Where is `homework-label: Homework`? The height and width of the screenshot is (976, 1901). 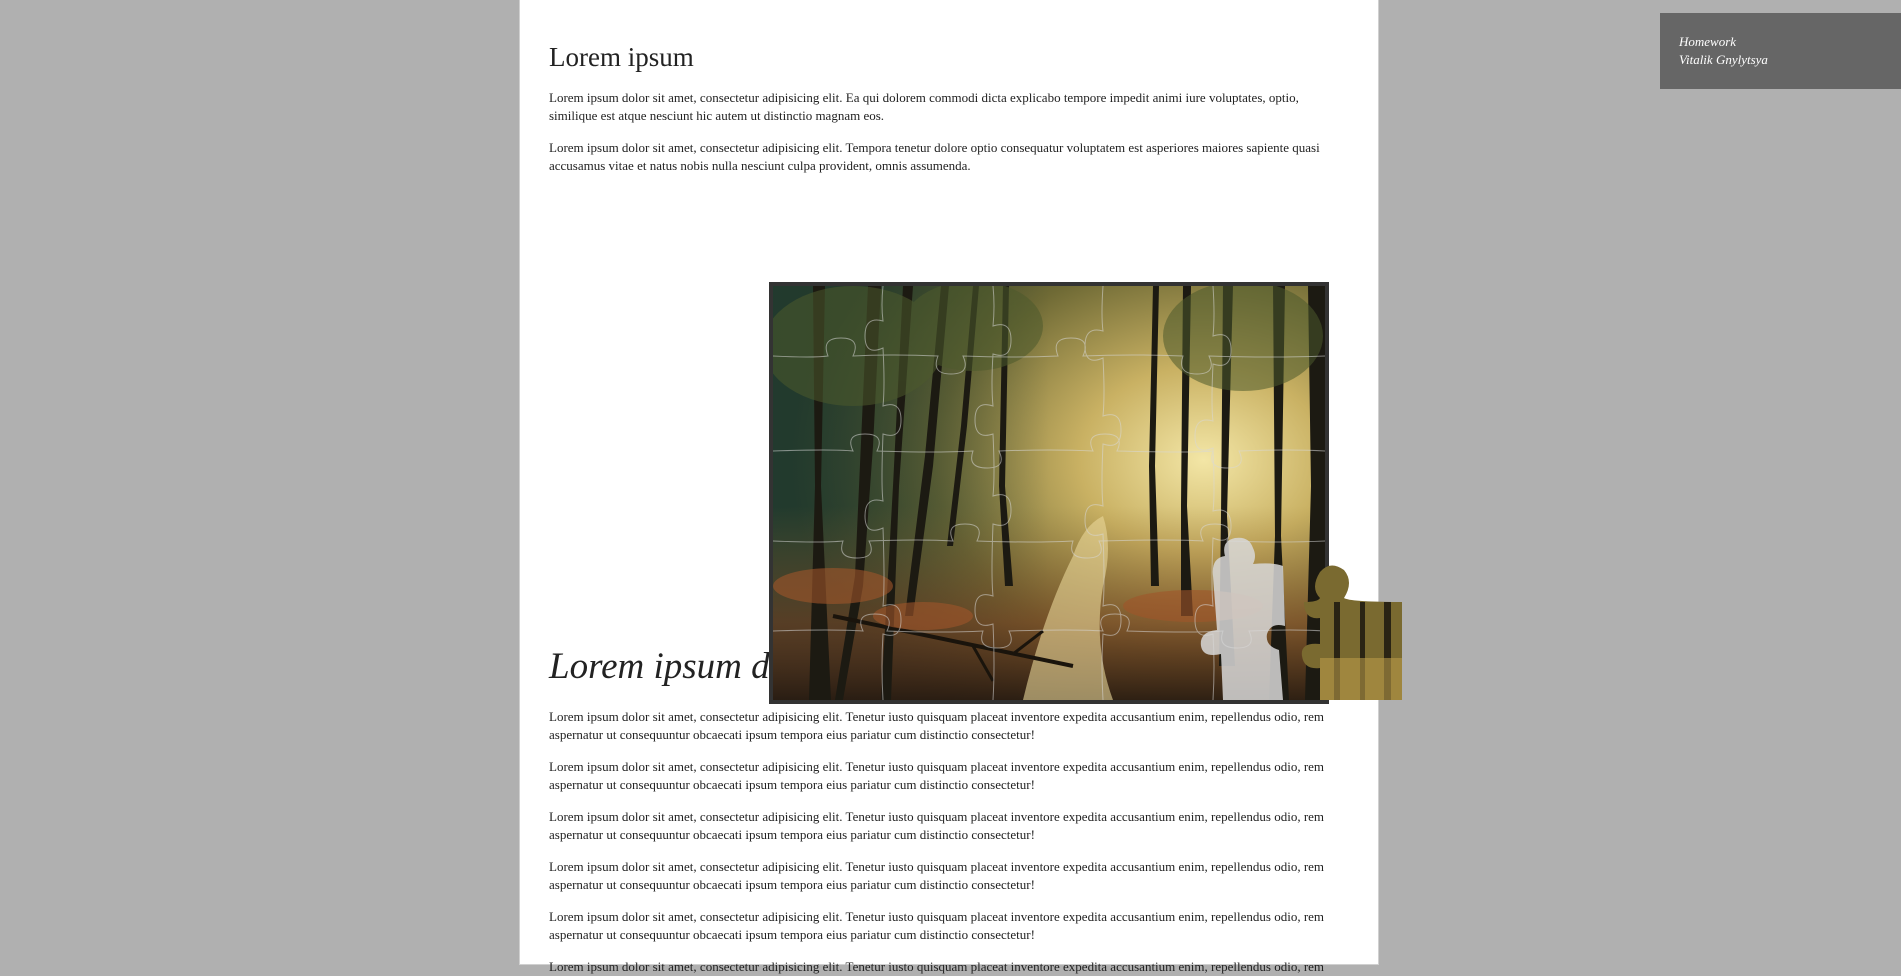
homework-label: Homework is located at coordinates (1708, 41).